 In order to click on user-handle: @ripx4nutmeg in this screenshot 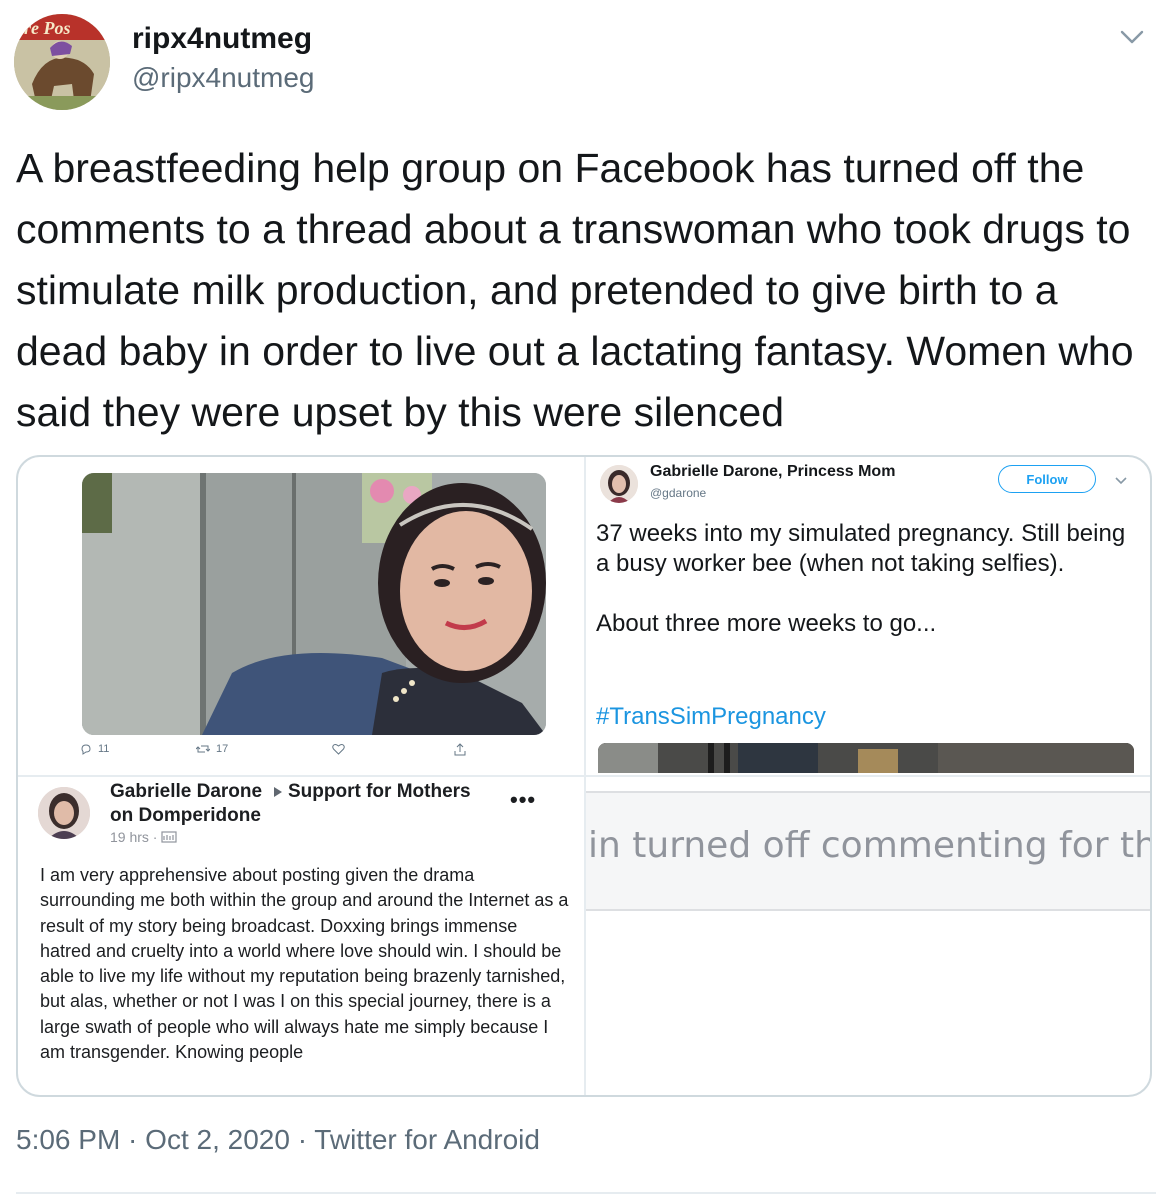, I will do `click(223, 78)`.